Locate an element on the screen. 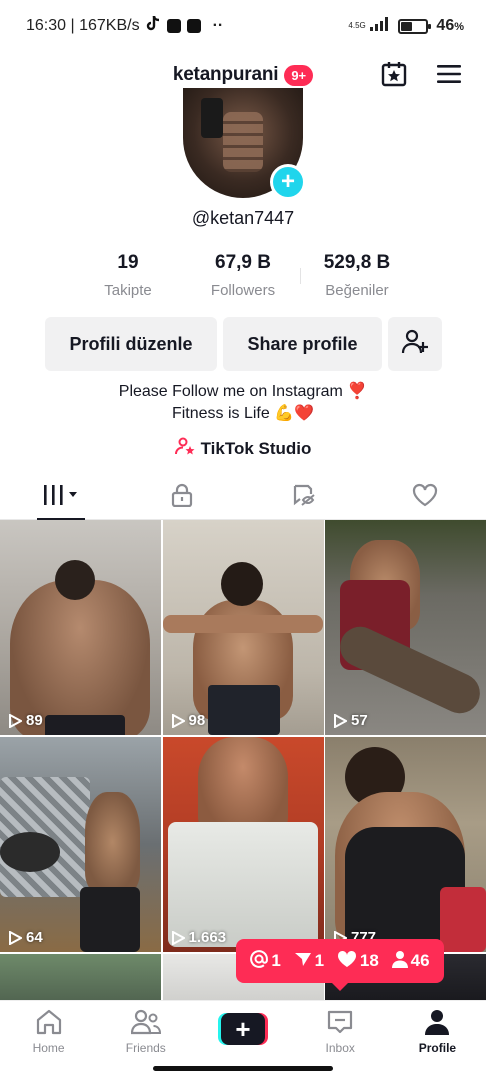 This screenshot has height=1080, width=486. status-time-speed: 16:30 | 167KB/s is located at coordinates (83, 25).